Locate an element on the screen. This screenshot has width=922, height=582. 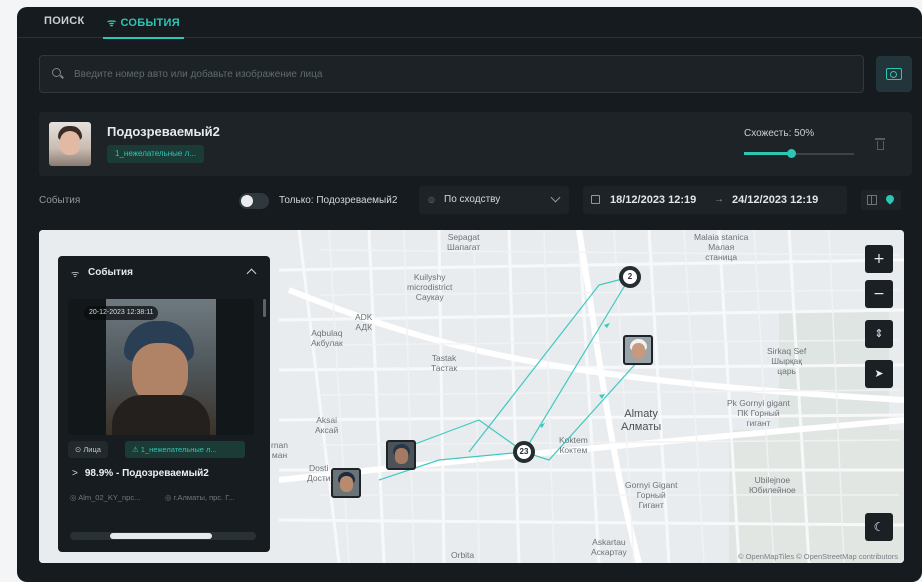
map-label-koktem: Koktem Коктем is located at coordinates (573, 445).